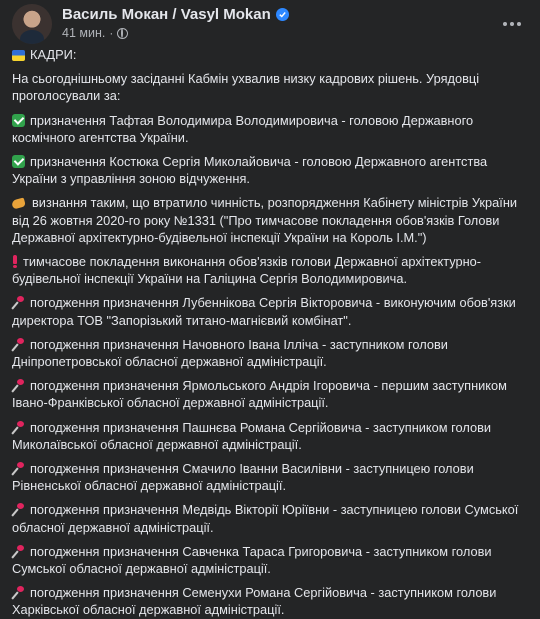 This screenshot has height=619, width=540. I want to click on exclamation-icon, so click(15, 262).